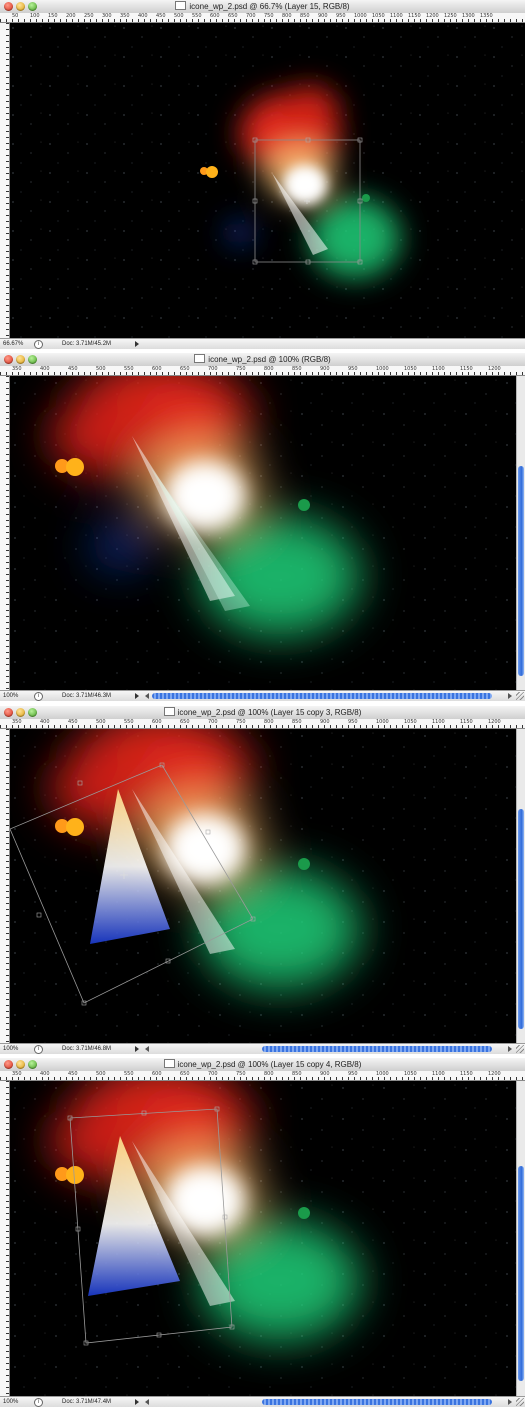 The height and width of the screenshot is (1408, 525). What do you see at coordinates (87, 696) in the screenshot?
I see `doc-size: Doc: 3.71M/46.3M` at bounding box center [87, 696].